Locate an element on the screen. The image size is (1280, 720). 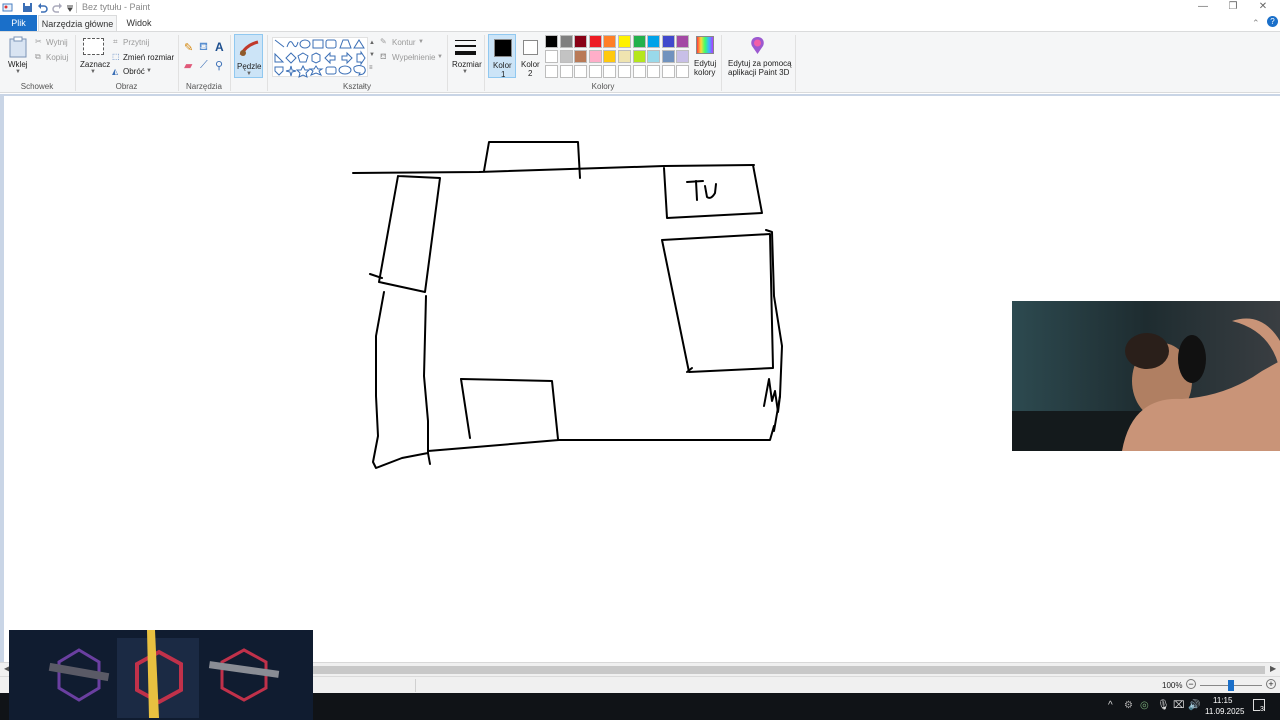
minimize-button: — is located at coordinates (1203, 7).